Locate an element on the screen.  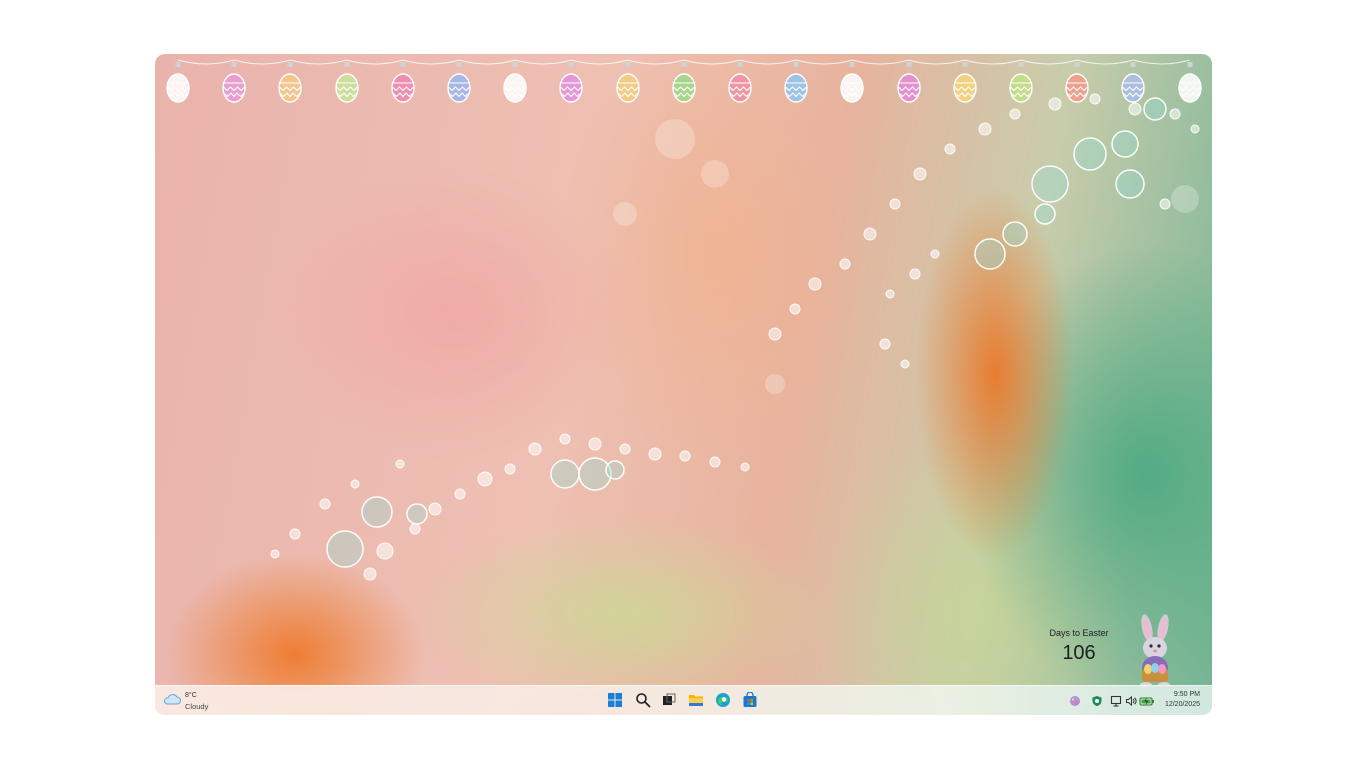
cloud-icon is located at coordinates (172, 699).